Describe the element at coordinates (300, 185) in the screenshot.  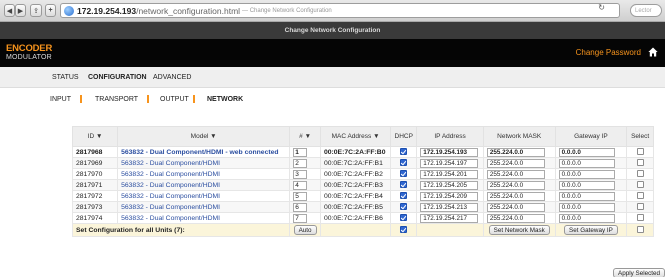
I see `unit-number-input: 4` at that location.